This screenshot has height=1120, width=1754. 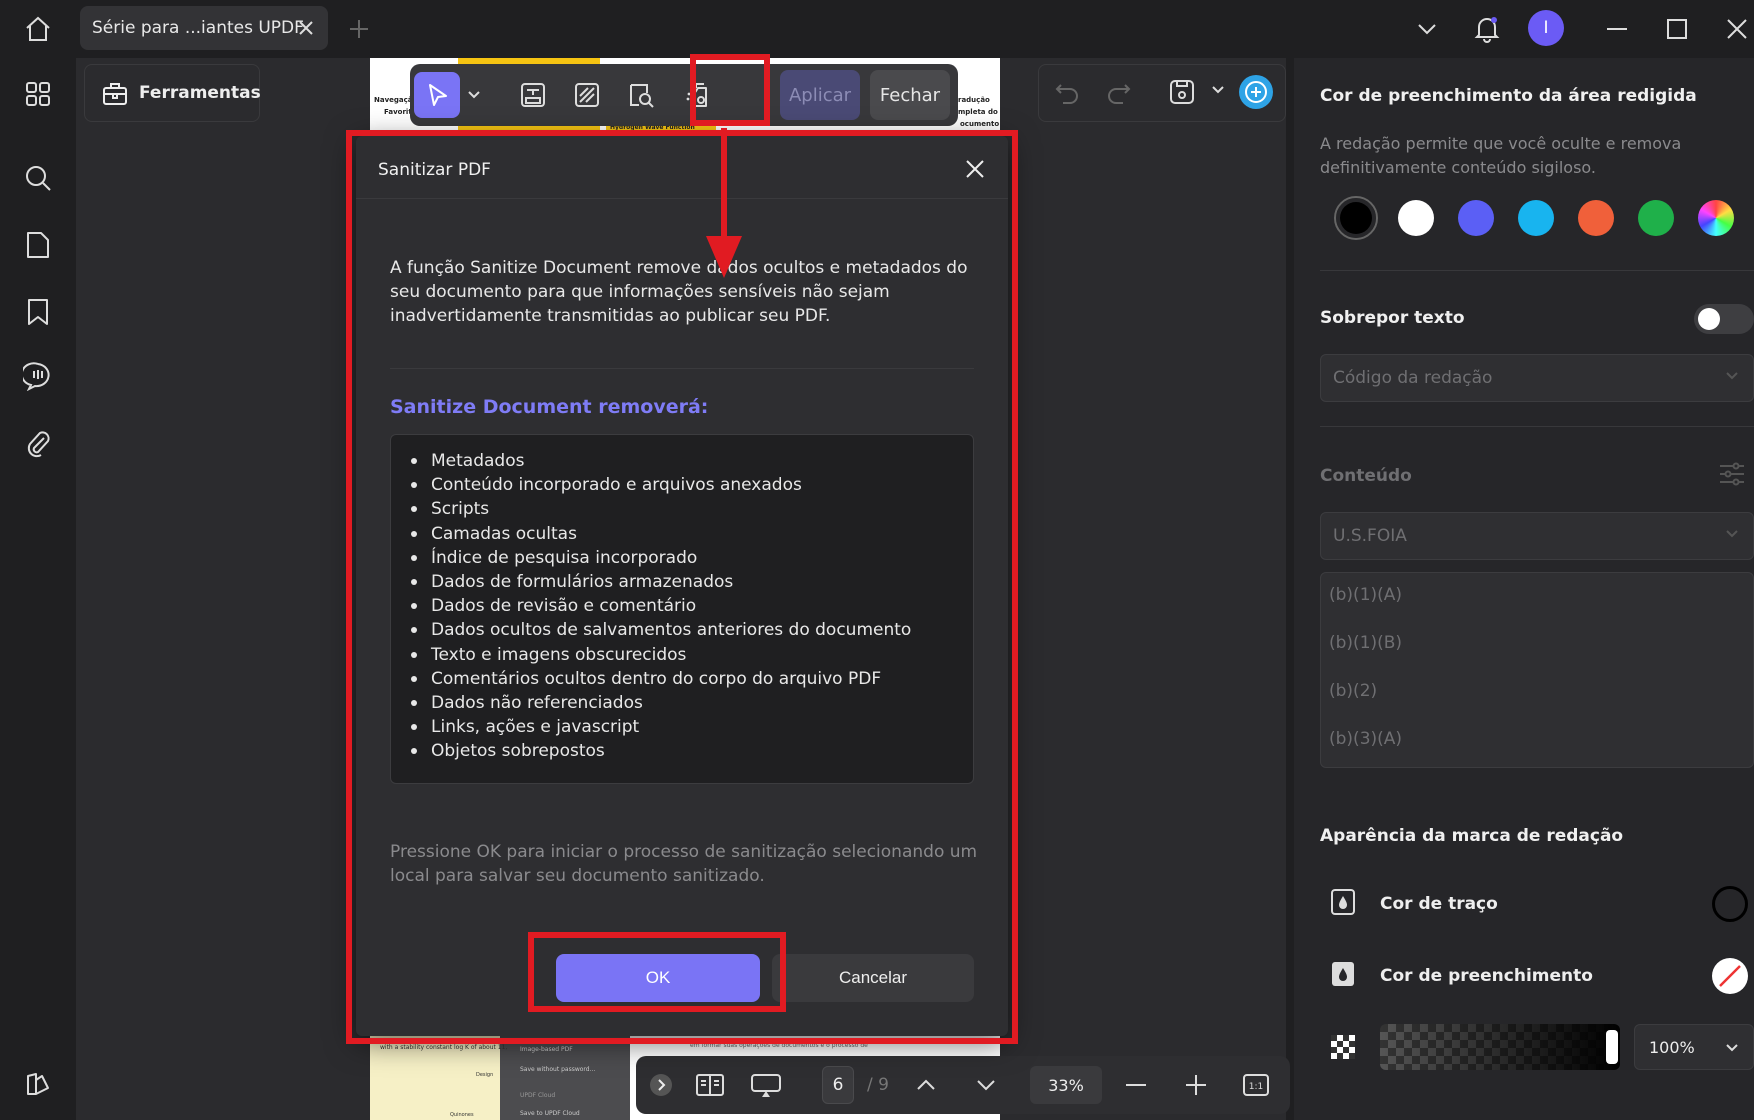 I want to click on overlay-text-toggle, so click(x=1724, y=319).